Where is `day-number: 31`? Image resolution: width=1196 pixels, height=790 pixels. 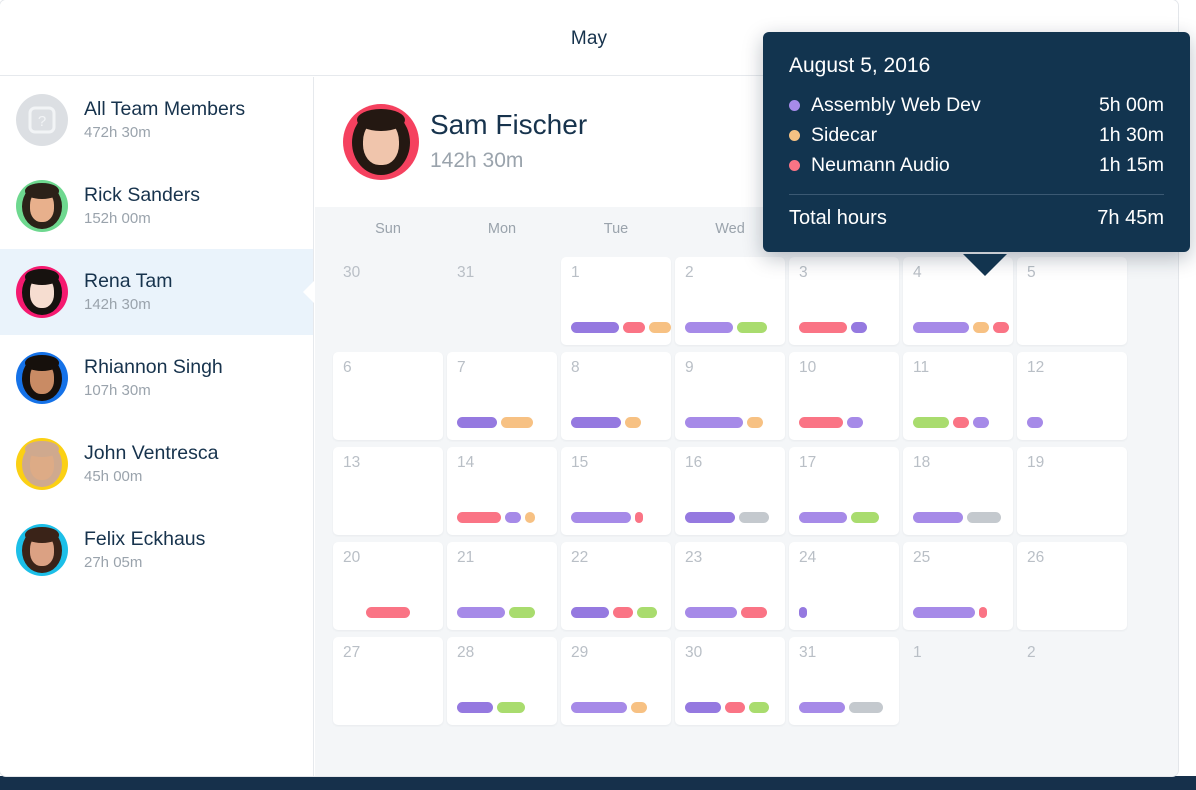
day-number: 31 is located at coordinates (466, 272).